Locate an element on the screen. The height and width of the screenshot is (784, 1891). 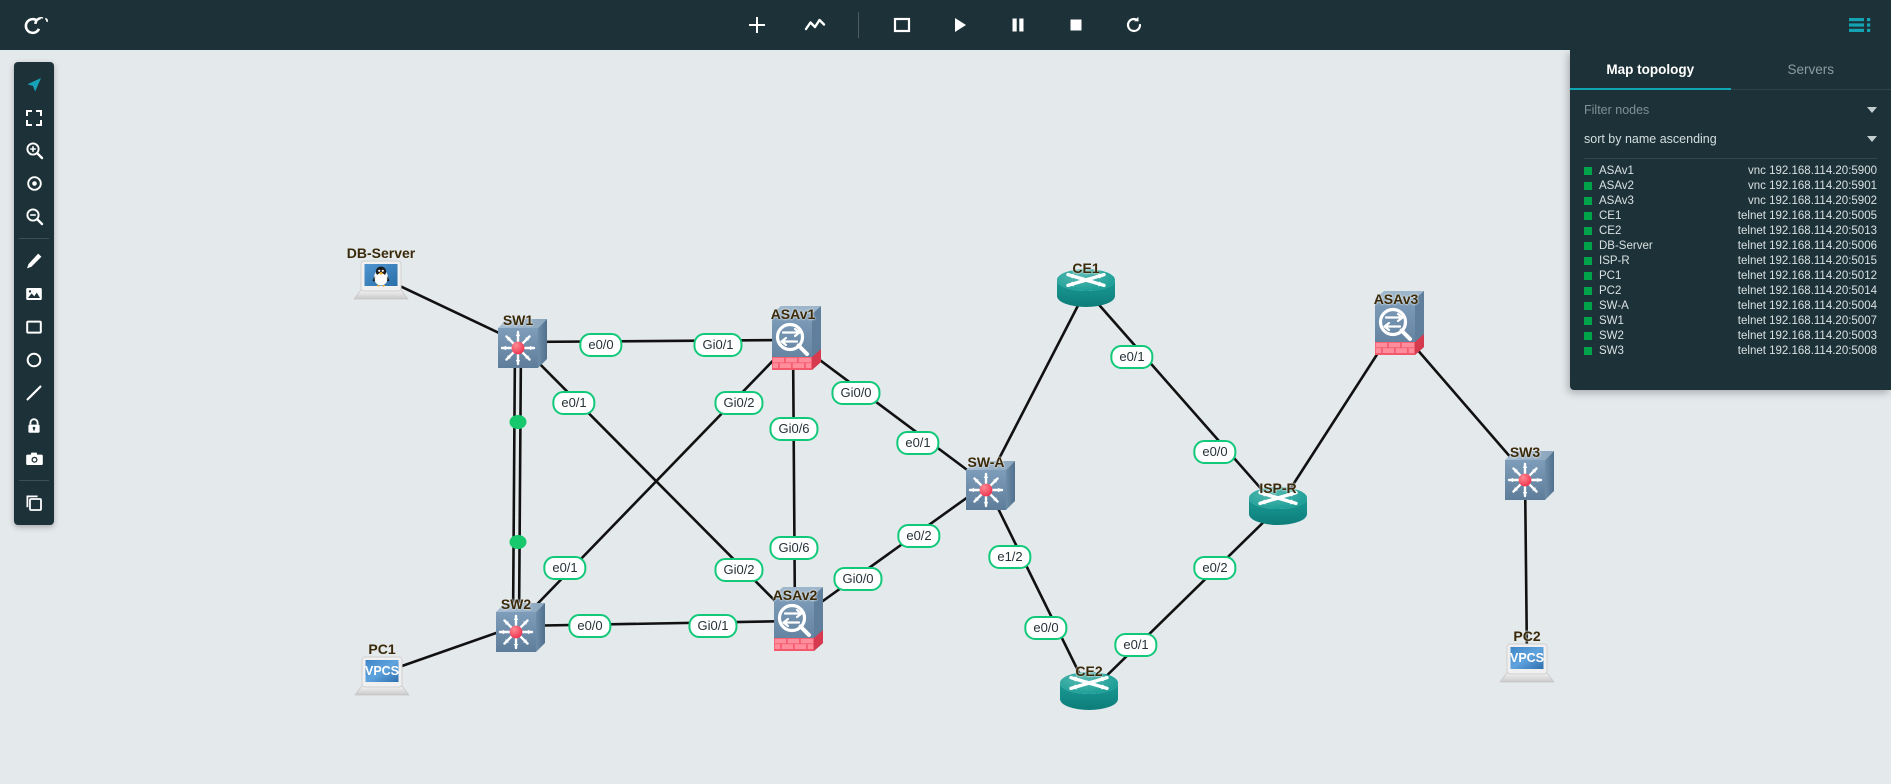
sort-select: sort by name ascending is located at coordinates (1730, 138).